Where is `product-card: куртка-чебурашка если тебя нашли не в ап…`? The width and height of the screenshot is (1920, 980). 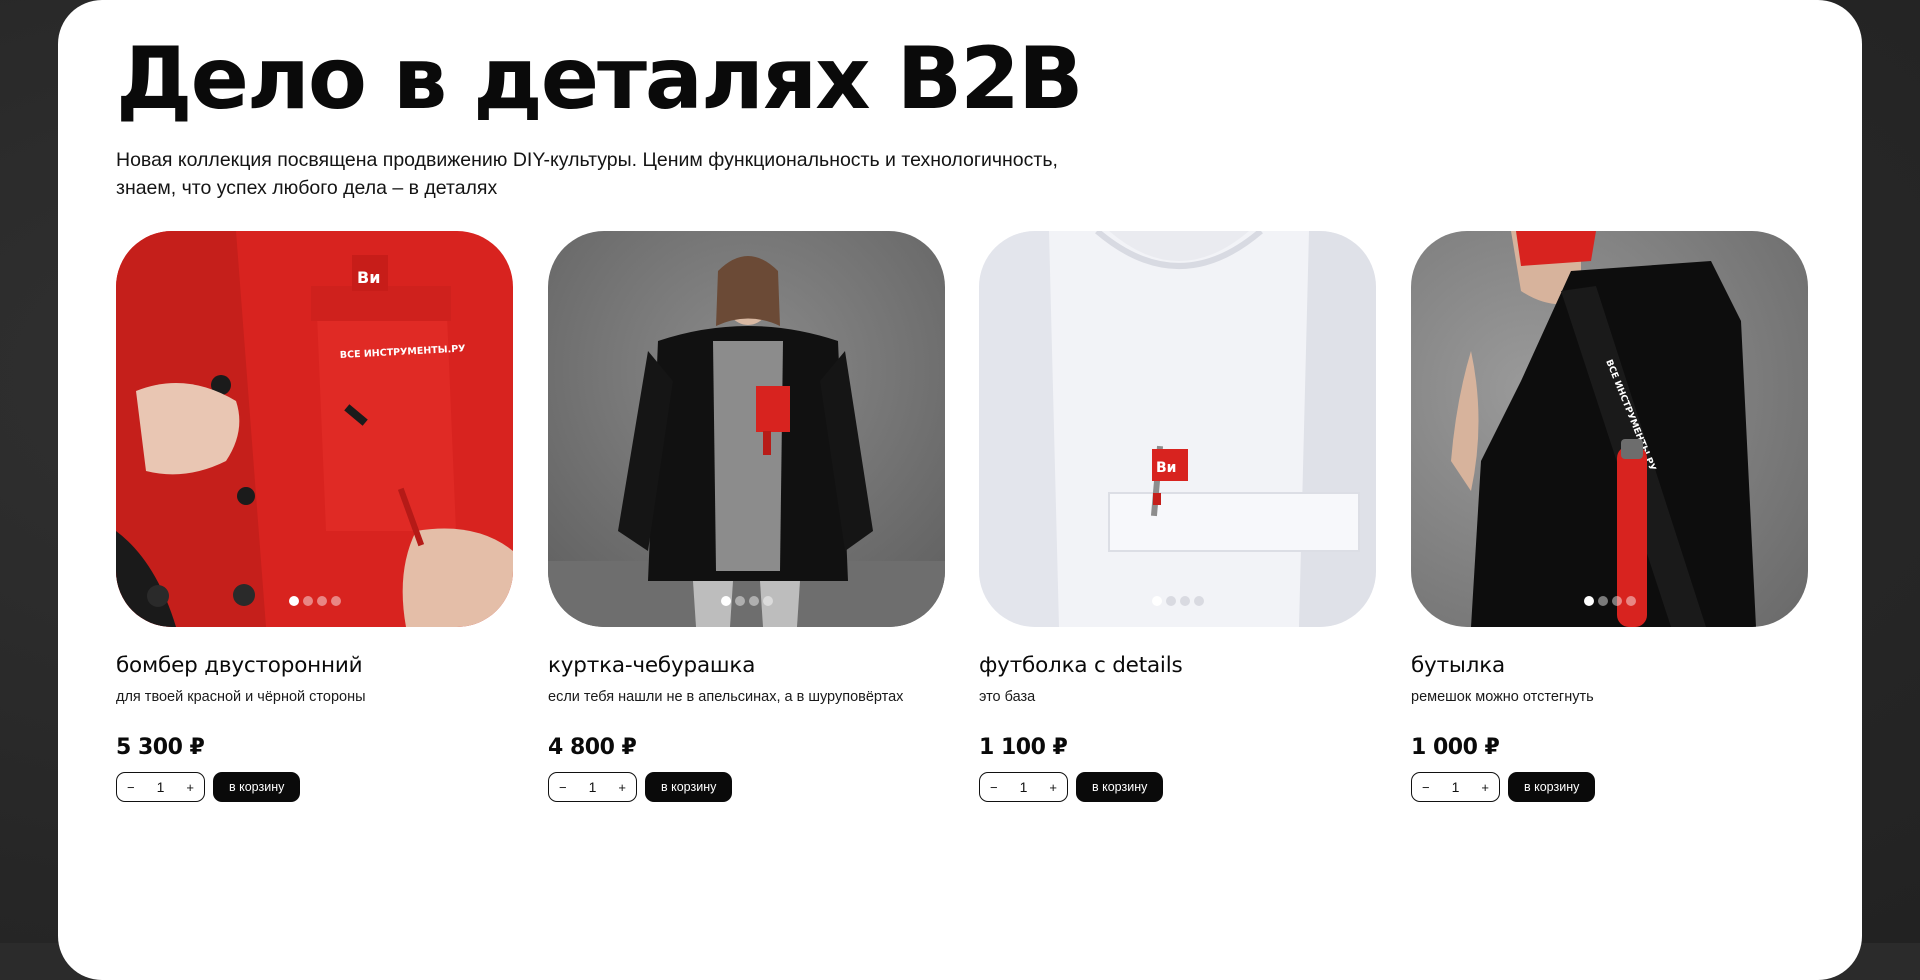
product-card: куртка-чебурашка если тебя нашли не в ап… is located at coordinates (746, 521).